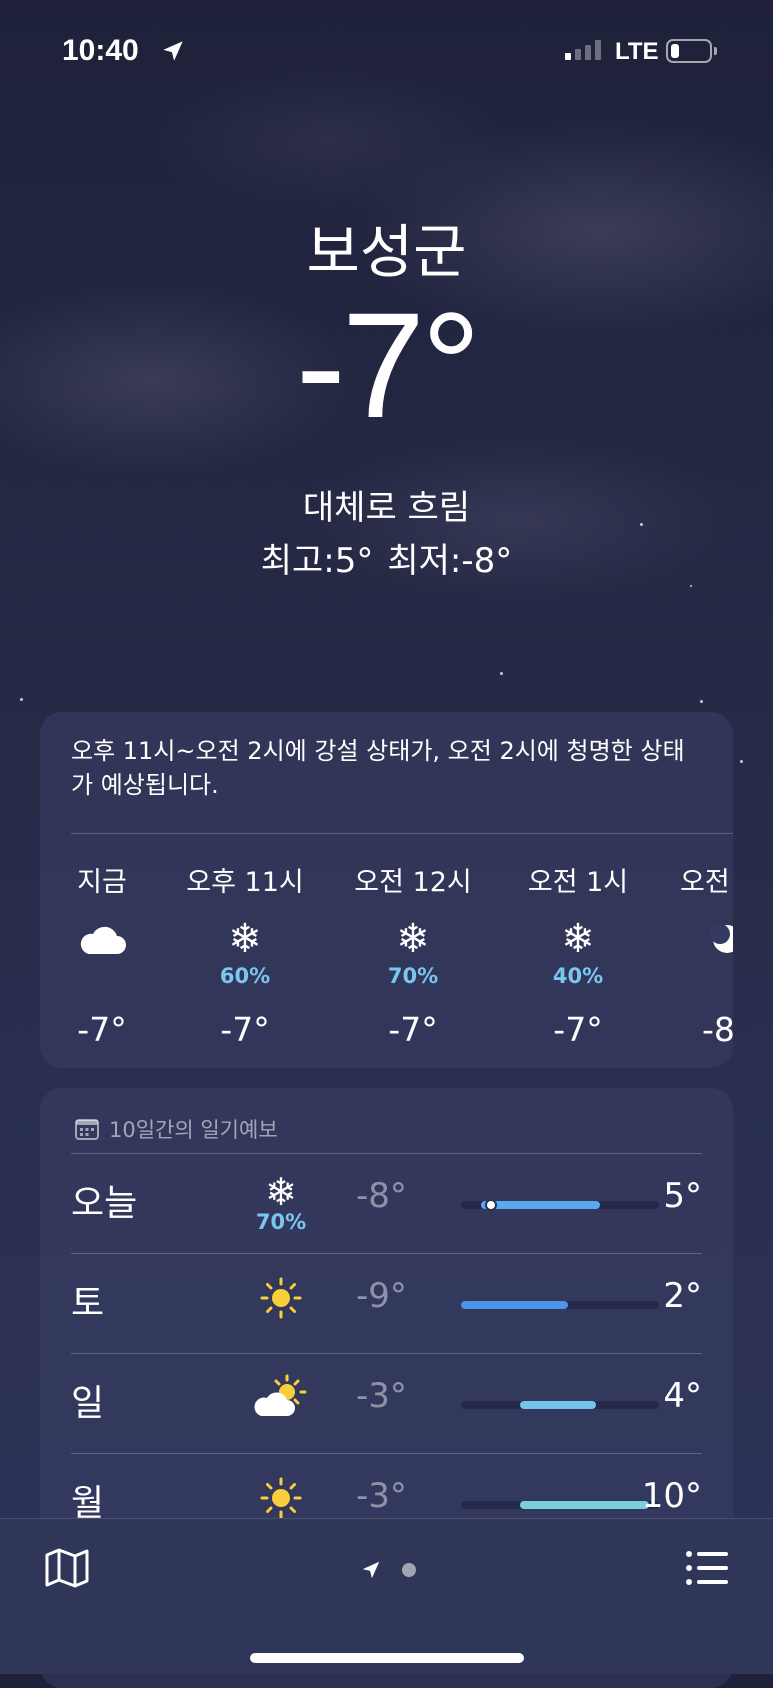 This screenshot has width=773, height=1688. What do you see at coordinates (706, 939) in the screenshot?
I see `moon-icon` at bounding box center [706, 939].